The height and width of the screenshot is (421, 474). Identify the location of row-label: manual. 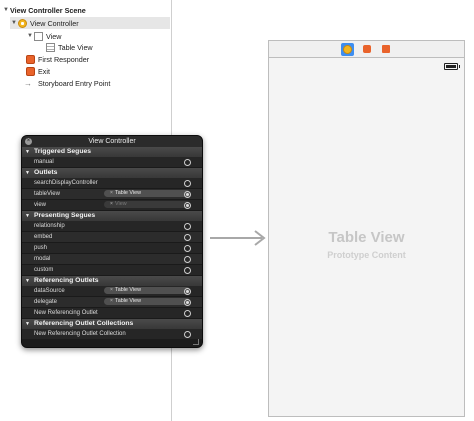
(44, 162).